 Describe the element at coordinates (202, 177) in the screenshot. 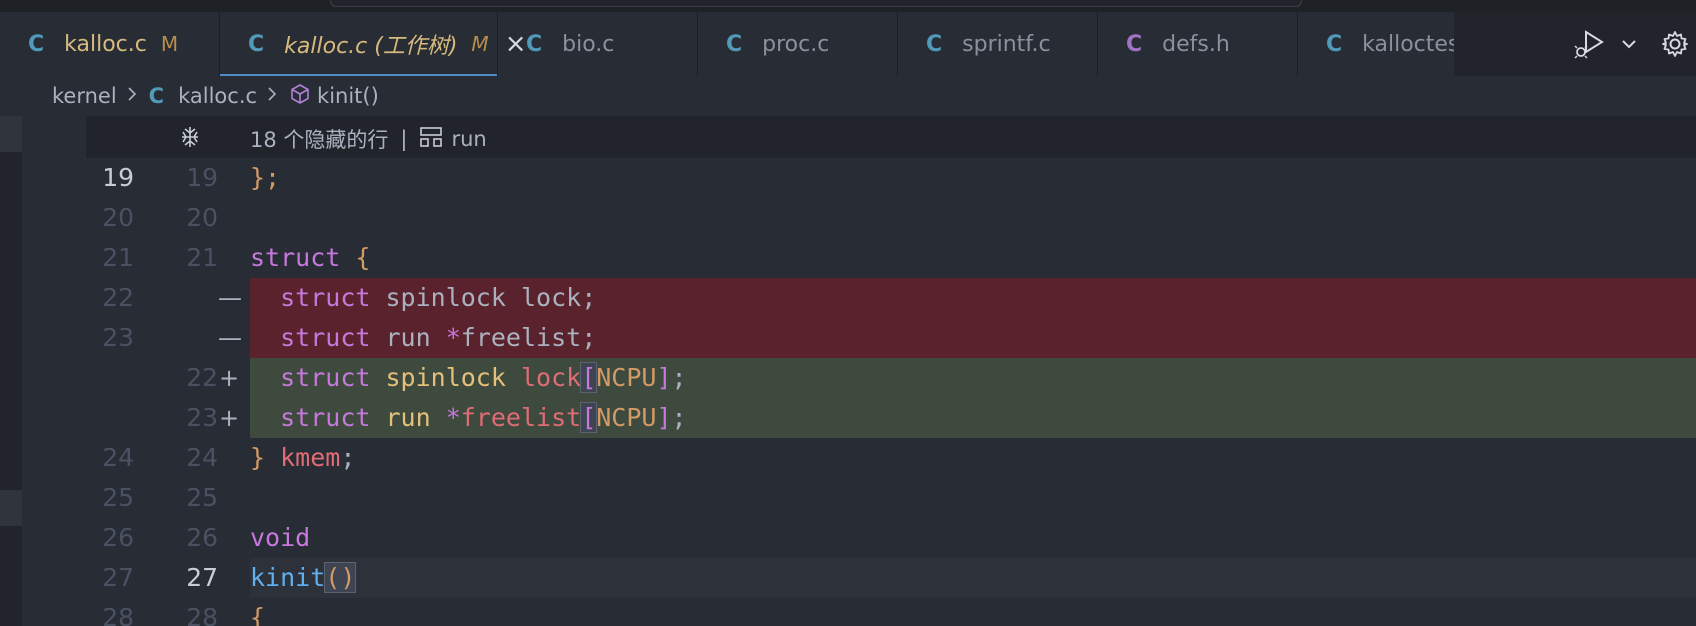

I see `modified-line-number: 19` at that location.